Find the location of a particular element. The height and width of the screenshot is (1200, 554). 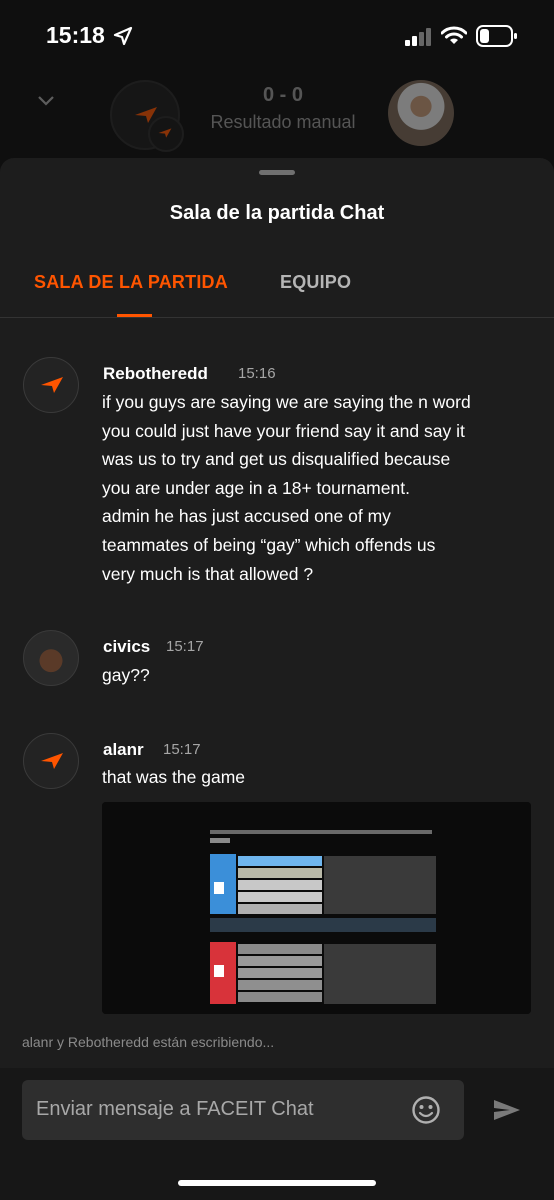

sheet-grabber is located at coordinates (277, 172).